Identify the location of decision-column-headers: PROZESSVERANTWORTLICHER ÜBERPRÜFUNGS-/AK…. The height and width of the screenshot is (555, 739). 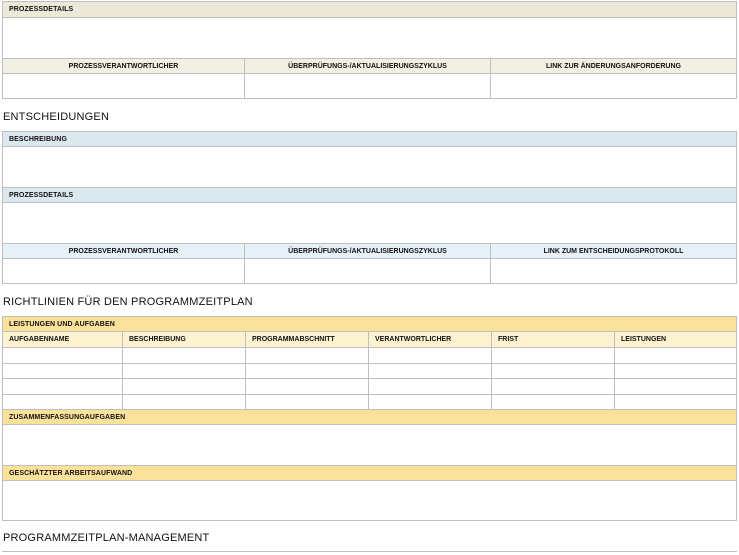
(369, 251).